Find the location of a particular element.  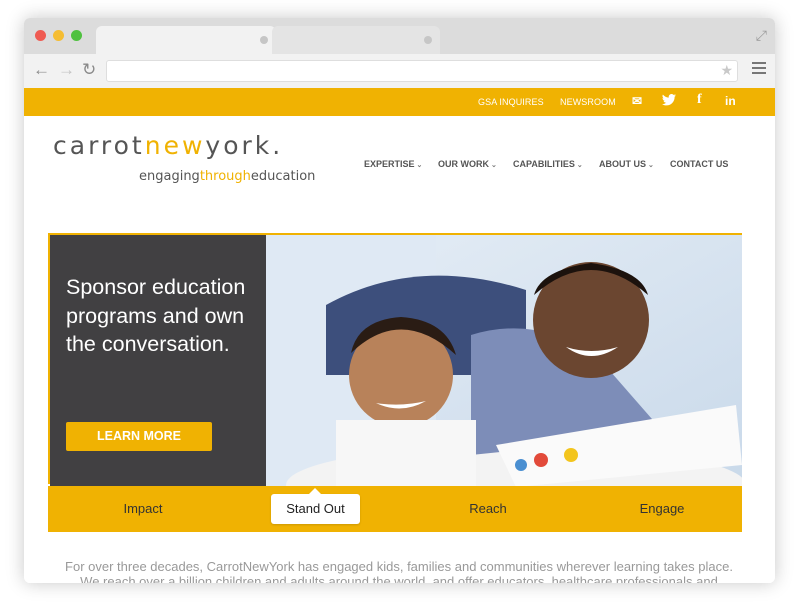

browser-tab-inactive is located at coordinates (356, 40).